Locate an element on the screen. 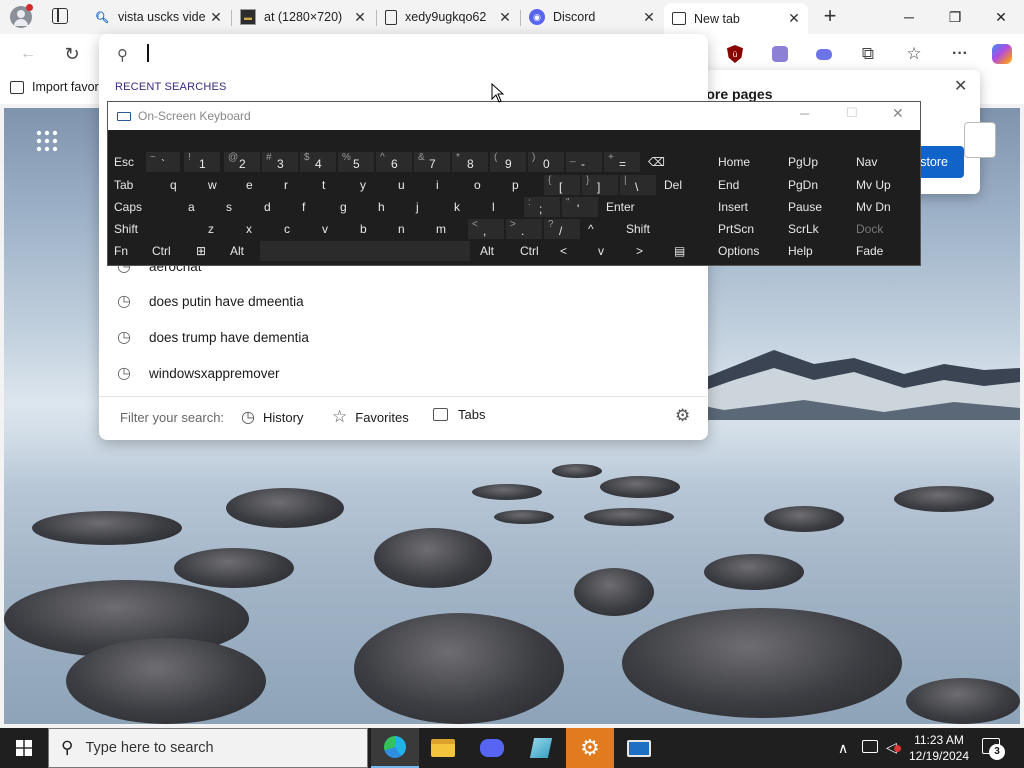 Image resolution: width=1024 pixels, height=768 pixels. osk-key: q is located at coordinates (182, 185).